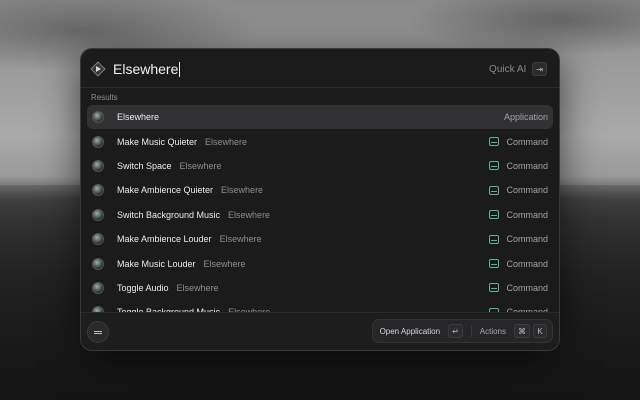  What do you see at coordinates (169, 214) in the screenshot?
I see `result-title: Switch Background Music` at bounding box center [169, 214].